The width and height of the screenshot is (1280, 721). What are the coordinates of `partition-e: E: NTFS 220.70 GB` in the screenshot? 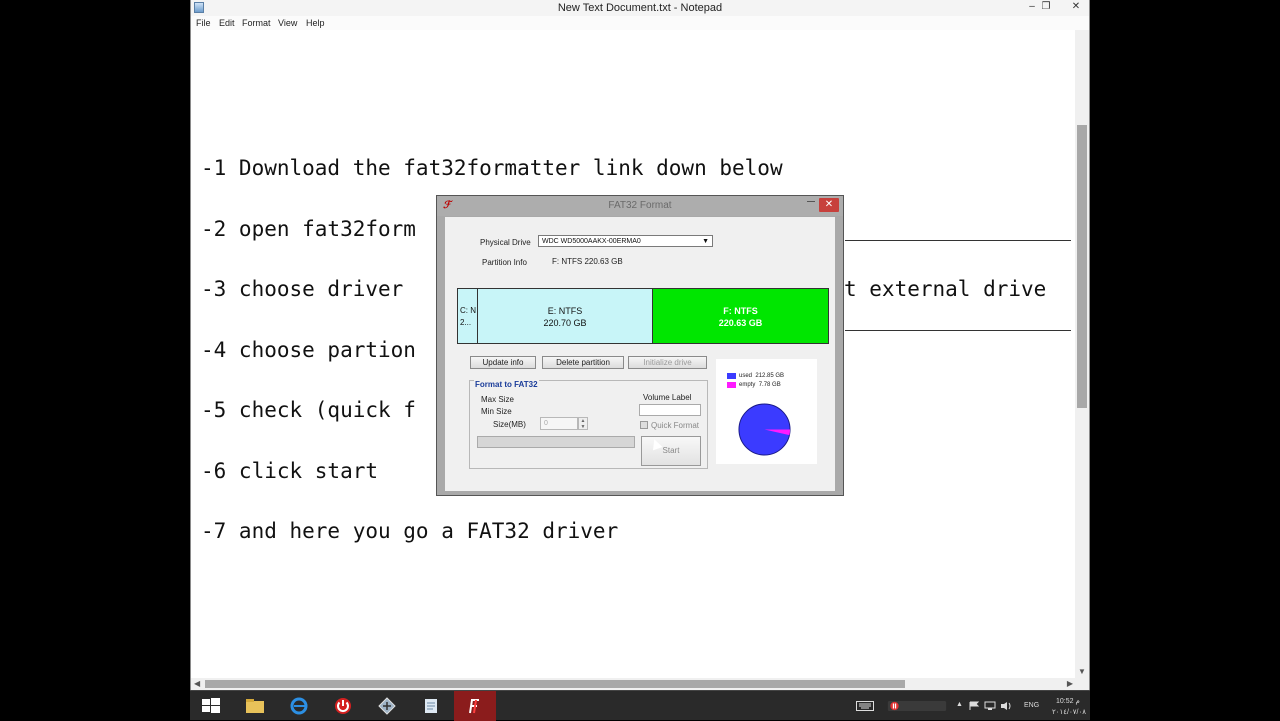 It's located at (565, 316).